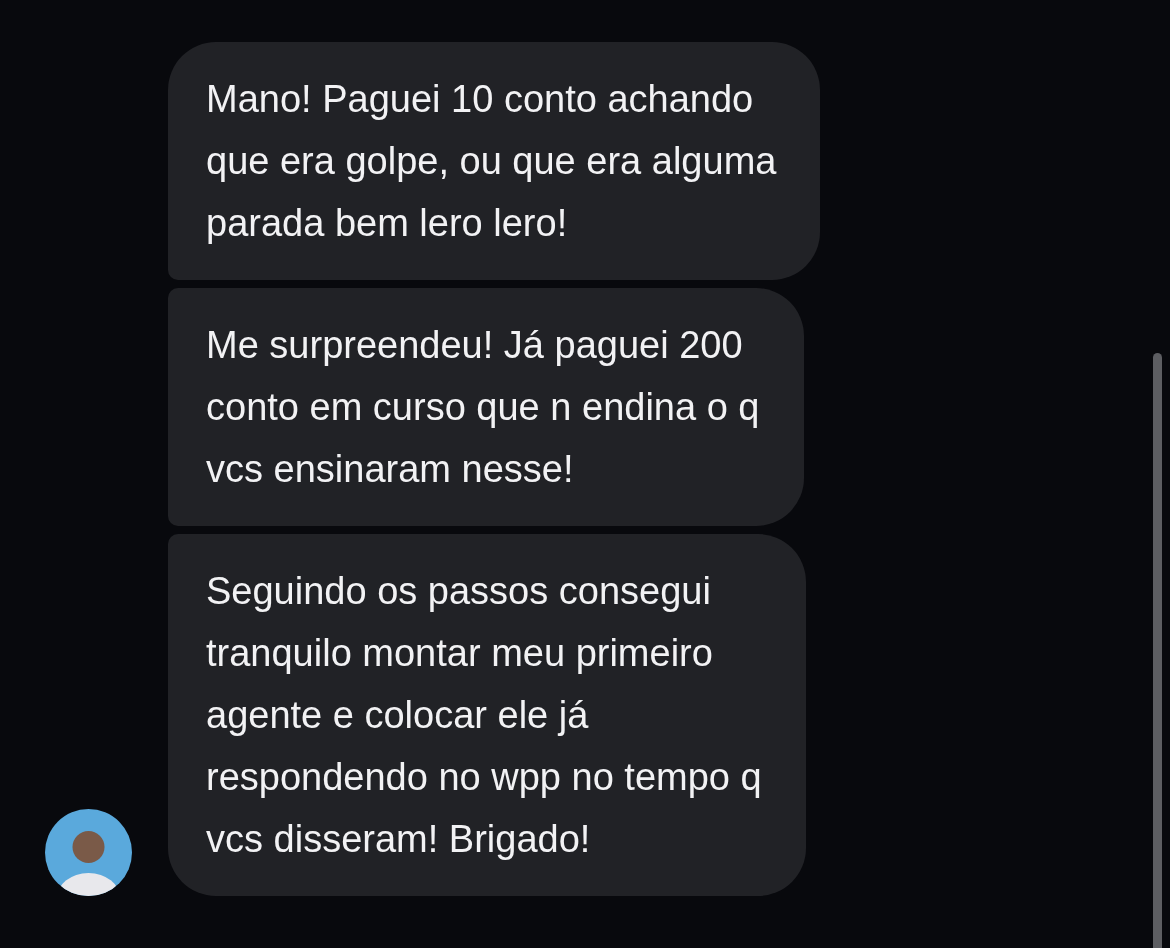 The image size is (1170, 948). What do you see at coordinates (483, 407) in the screenshot?
I see `message-text: Me surpreendeu! Já paguei 200 conto em curso que n endina o q vcs ensinaram nesse!` at bounding box center [483, 407].